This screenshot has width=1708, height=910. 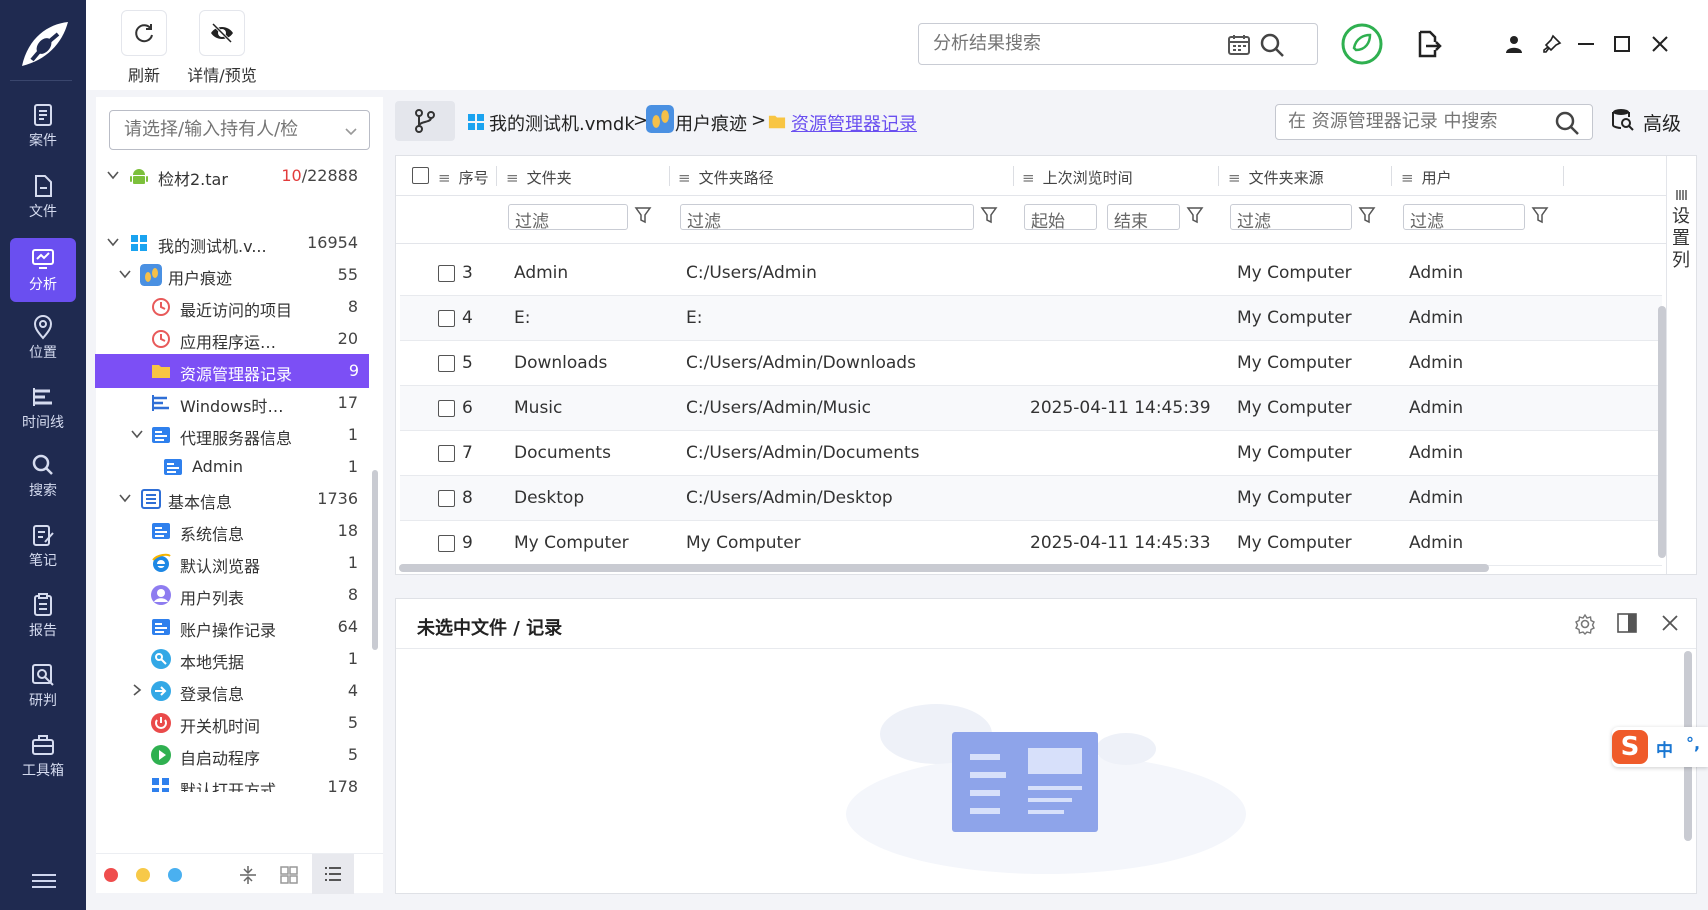 What do you see at coordinates (1660, 747) in the screenshot?
I see `ime-indicator: S 中 °,` at bounding box center [1660, 747].